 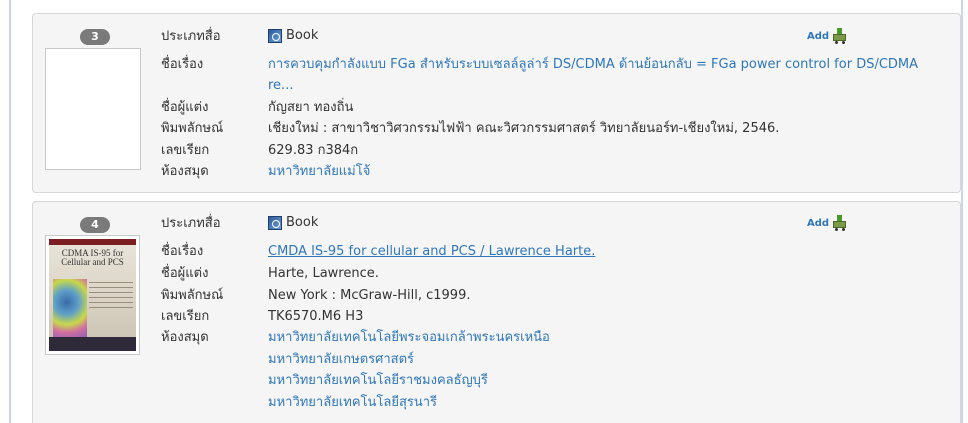 I want to click on book-cover-title: CDMA IS-95 for Cellular and PCS, so click(x=92, y=257).